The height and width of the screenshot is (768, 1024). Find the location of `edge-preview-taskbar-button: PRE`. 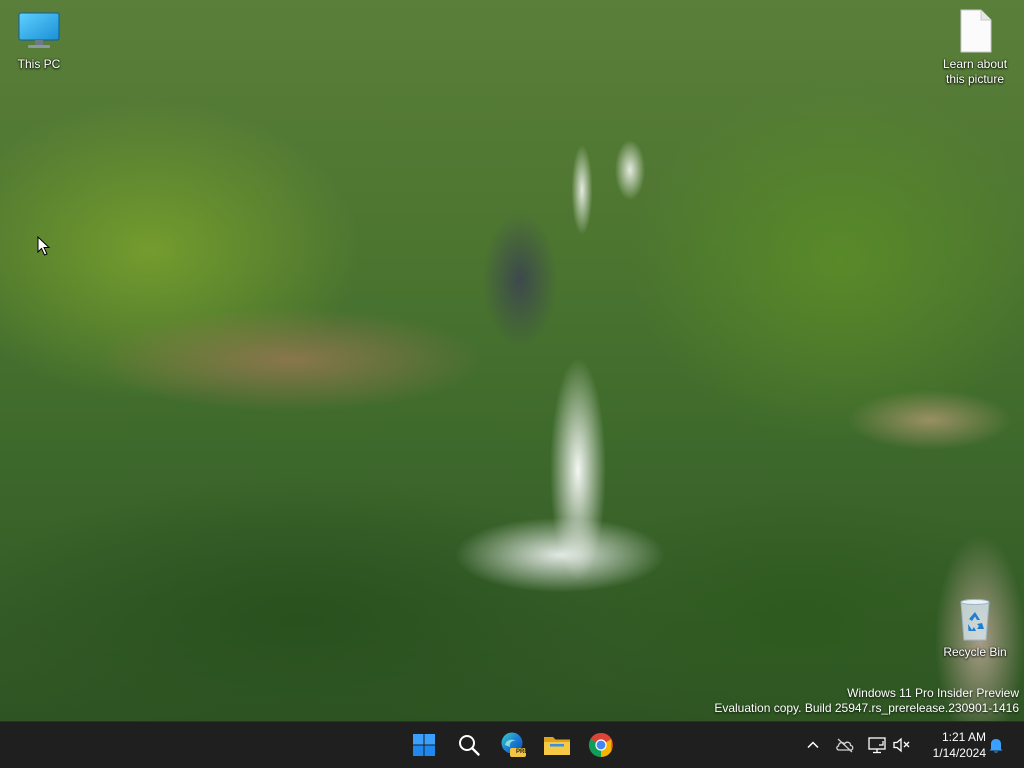

edge-preview-taskbar-button: PRE is located at coordinates (513, 745).